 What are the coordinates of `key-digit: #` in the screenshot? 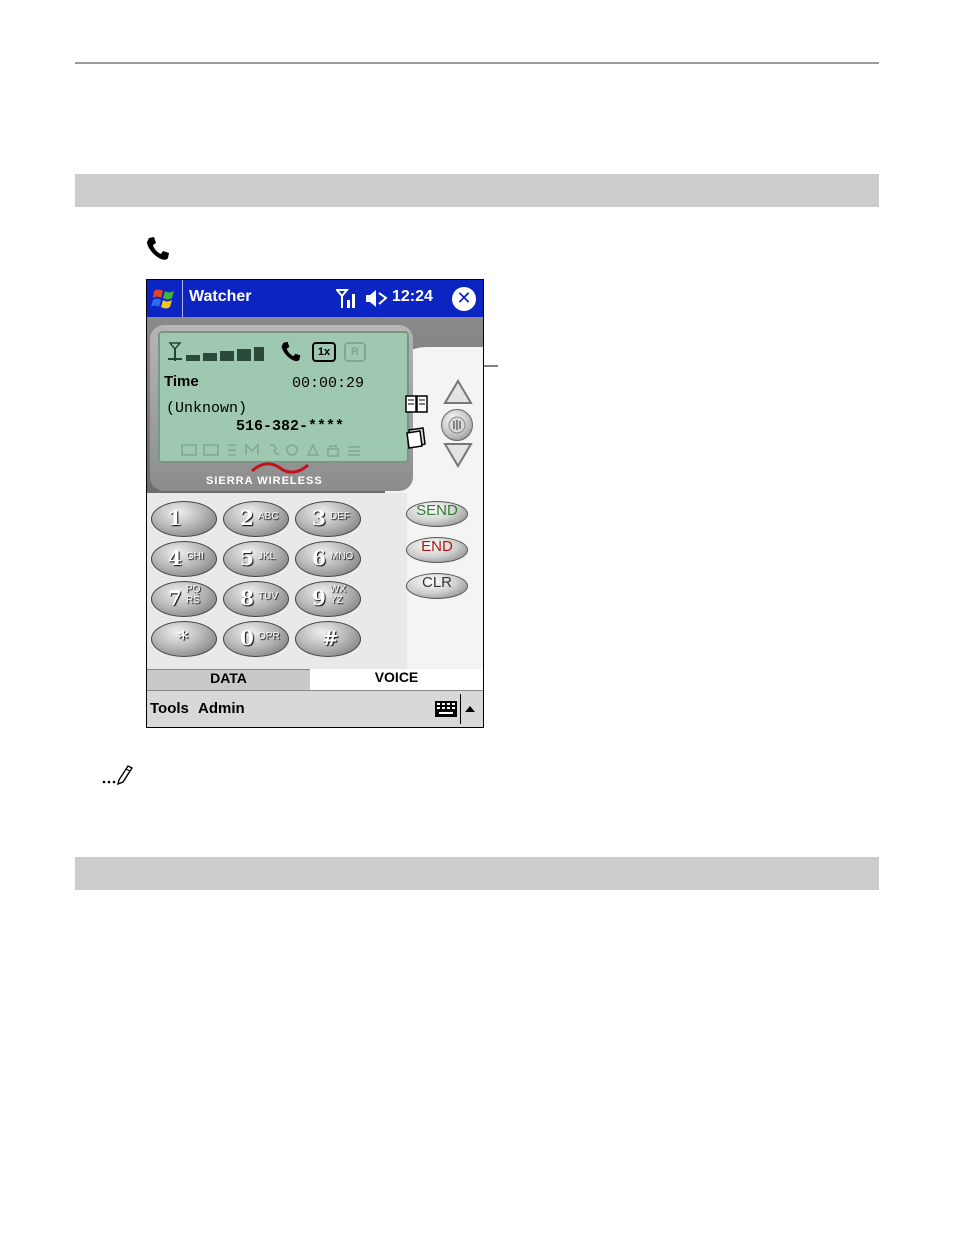 It's located at (330, 638).